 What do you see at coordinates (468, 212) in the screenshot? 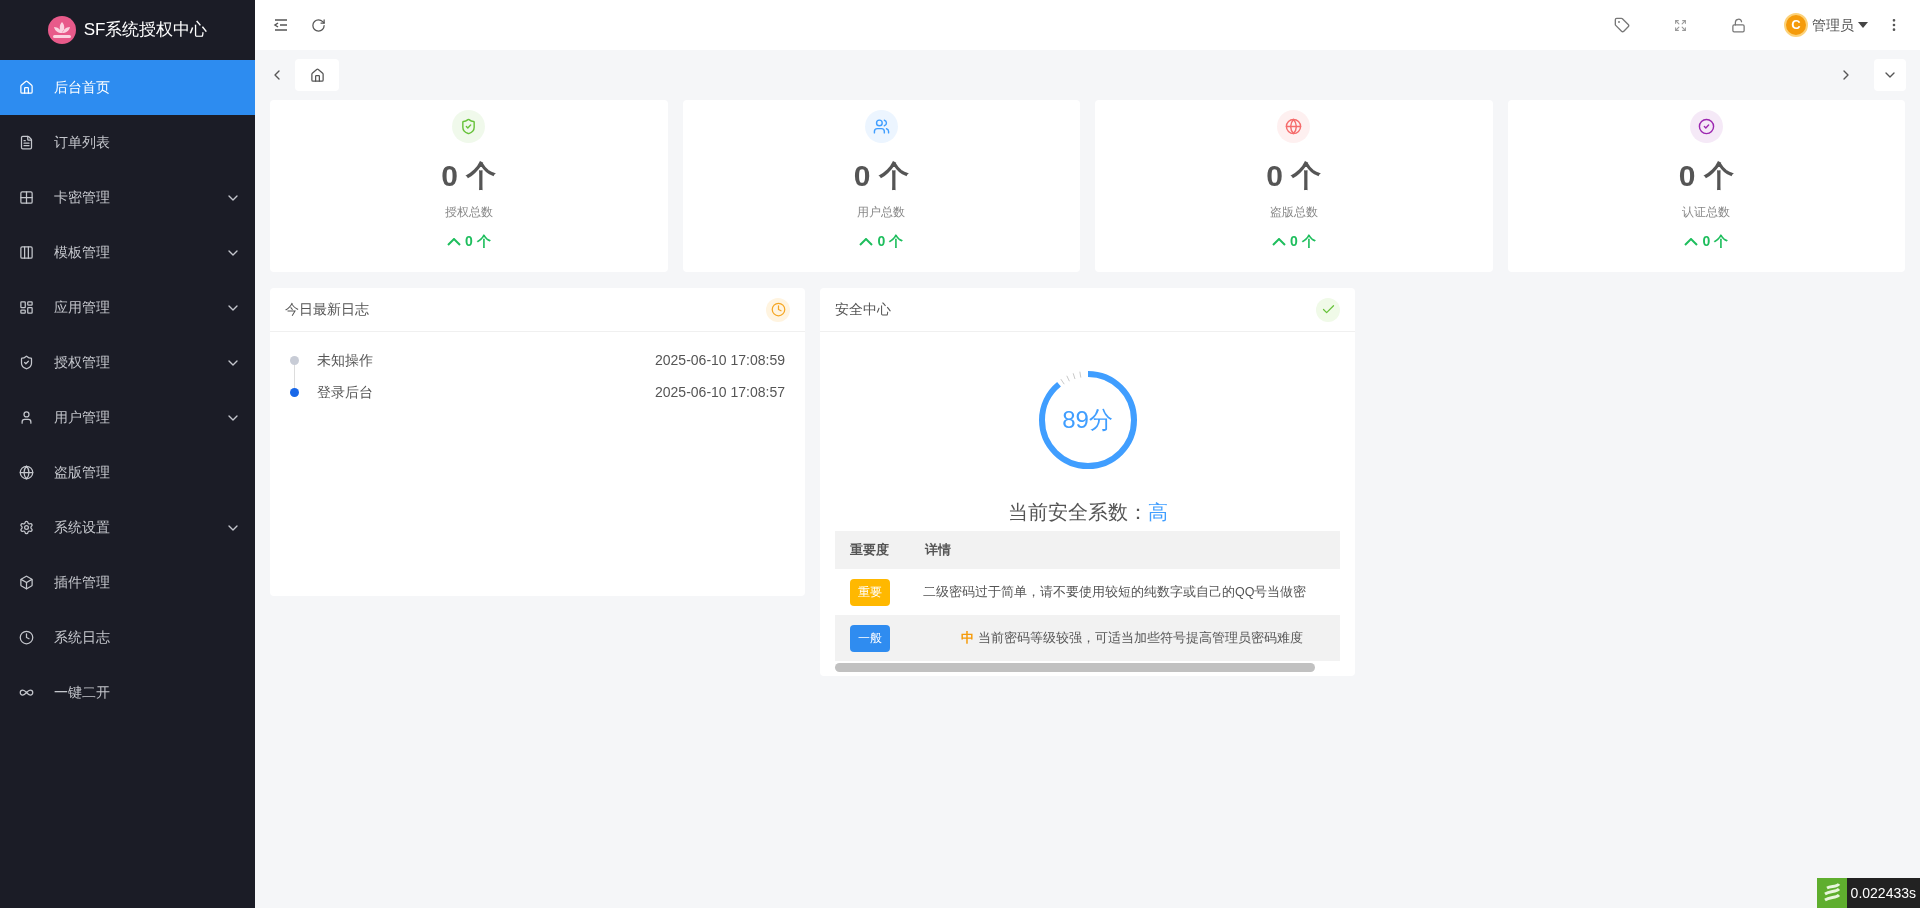
I see `stat-label: 授权总数` at bounding box center [468, 212].